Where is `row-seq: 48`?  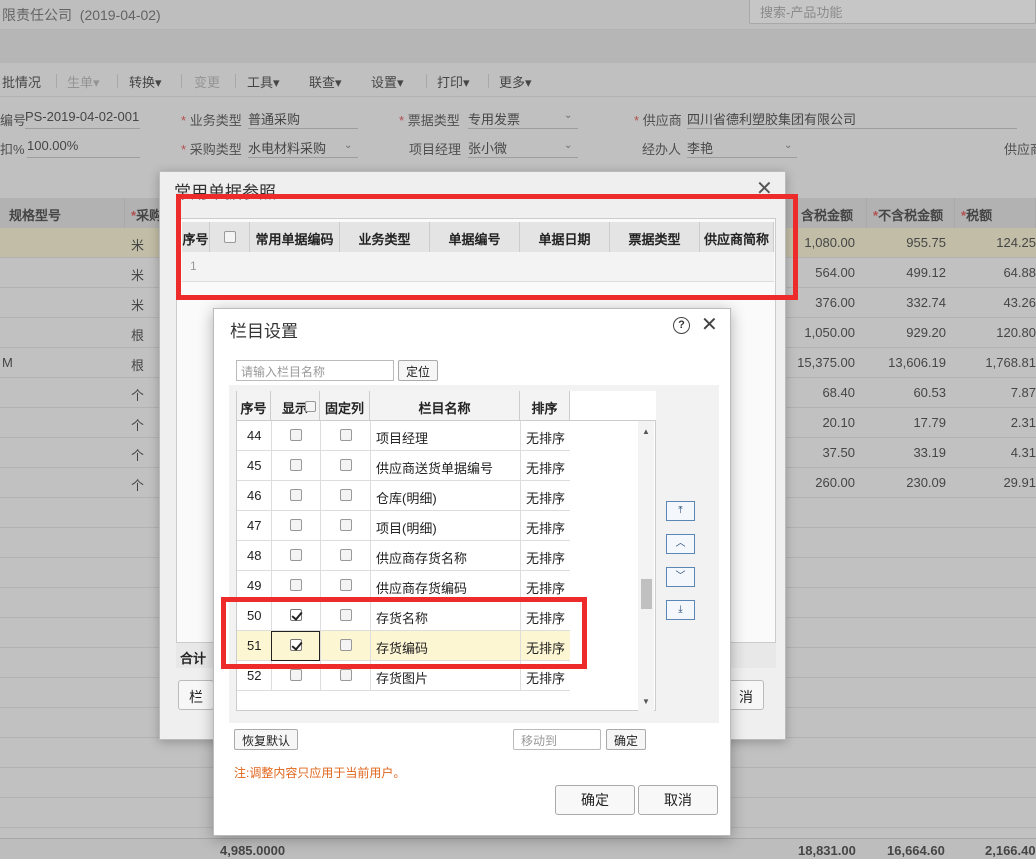 row-seq: 48 is located at coordinates (254, 555).